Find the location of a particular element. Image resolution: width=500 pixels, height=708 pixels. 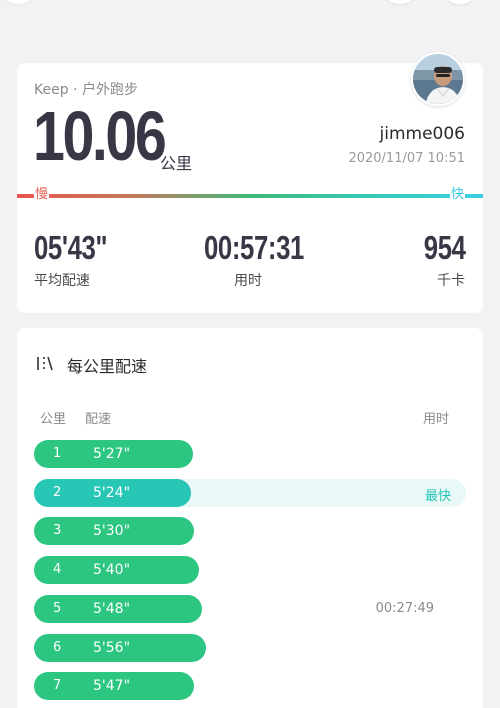

split-km: 7 is located at coordinates (57, 686).